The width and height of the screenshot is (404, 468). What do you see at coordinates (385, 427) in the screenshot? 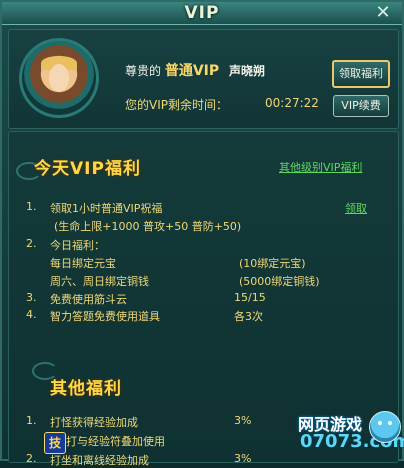
I see `watermark-mascot-icon` at bounding box center [385, 427].